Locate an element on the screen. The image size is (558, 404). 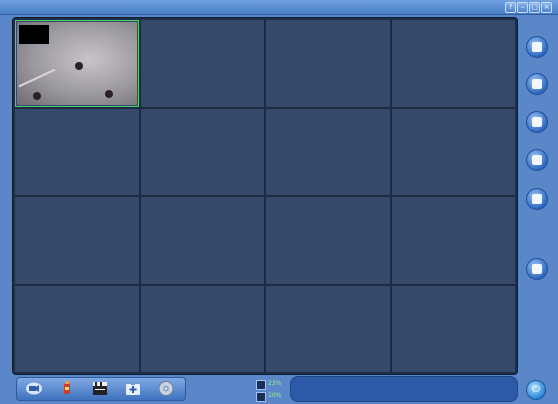
record-manager-glyph is located at coordinates (537, 199).